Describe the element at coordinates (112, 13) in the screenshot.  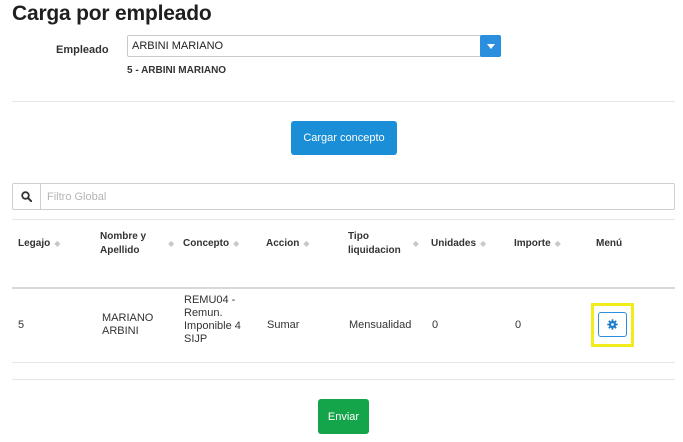
I see `page-title: Carga por empleado` at that location.